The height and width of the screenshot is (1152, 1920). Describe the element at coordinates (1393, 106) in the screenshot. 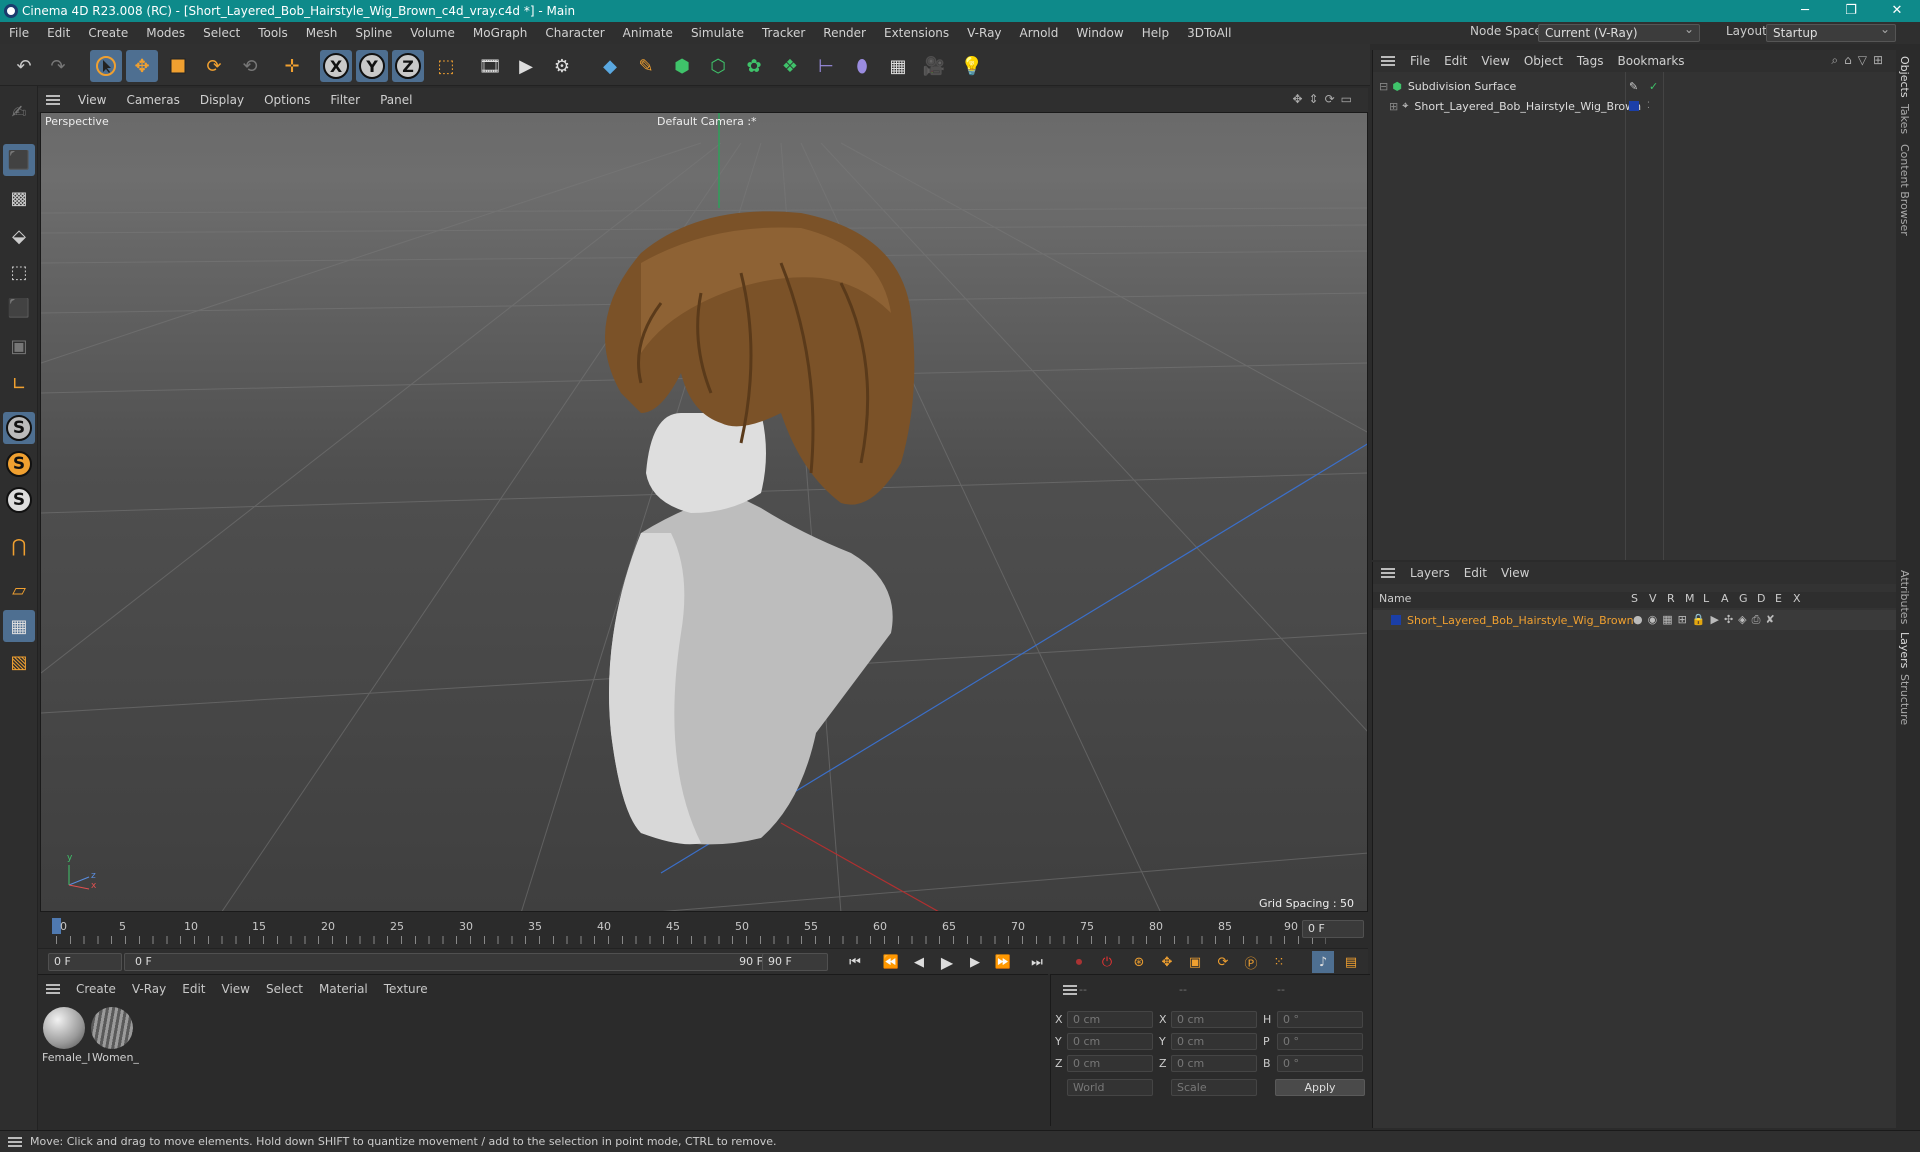

I see `expand-icon: ⊞` at that location.